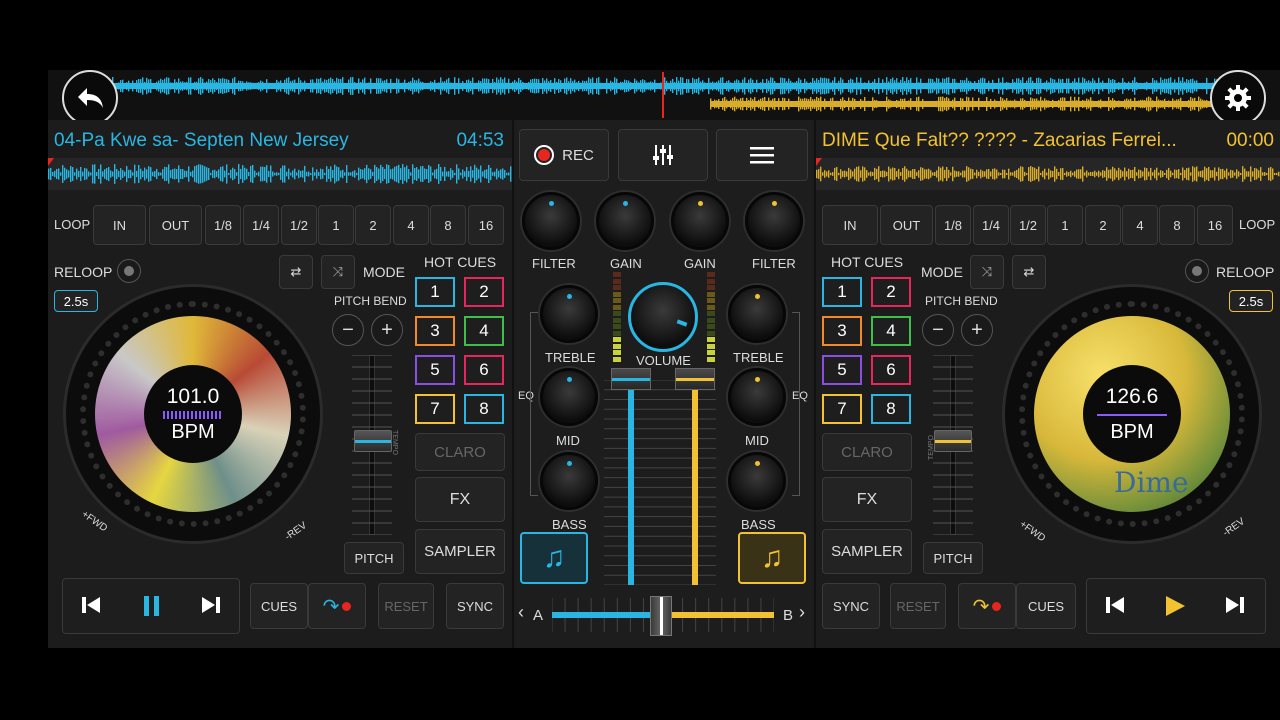  Describe the element at coordinates (486, 225) in the screenshot. I see `left-loop-size-button: 16` at that location.